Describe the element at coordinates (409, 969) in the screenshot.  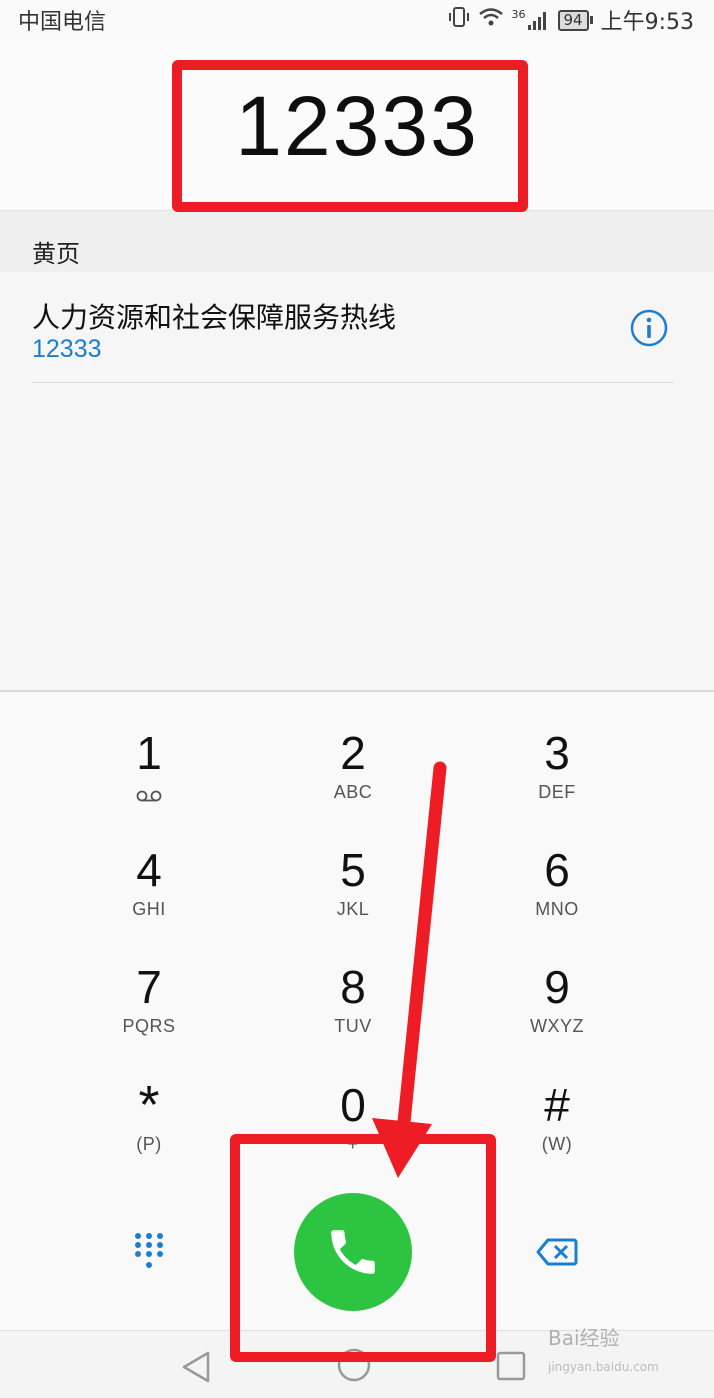
I see `annotation-arrow` at that location.